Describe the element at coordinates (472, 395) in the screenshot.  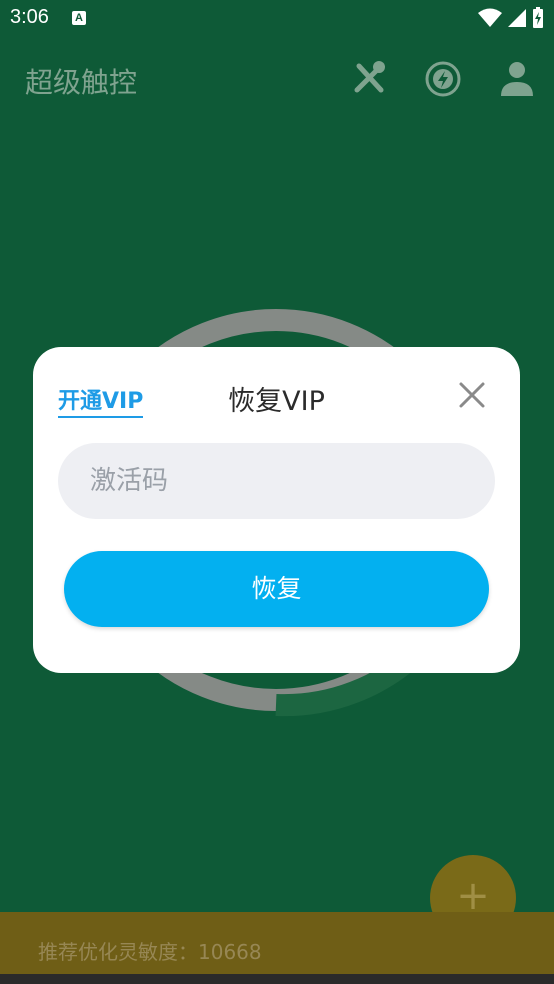
I see `close-icon` at that location.